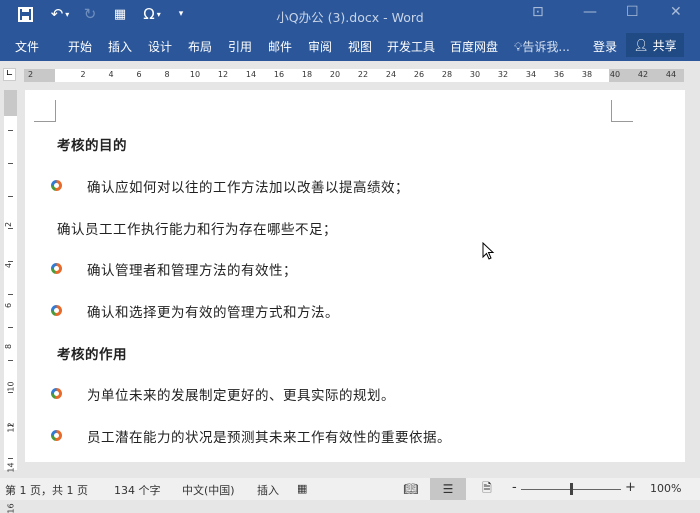 This screenshot has height=513, width=700. What do you see at coordinates (671, 74) in the screenshot?
I see `ruler-tick-label: 44` at bounding box center [671, 74].